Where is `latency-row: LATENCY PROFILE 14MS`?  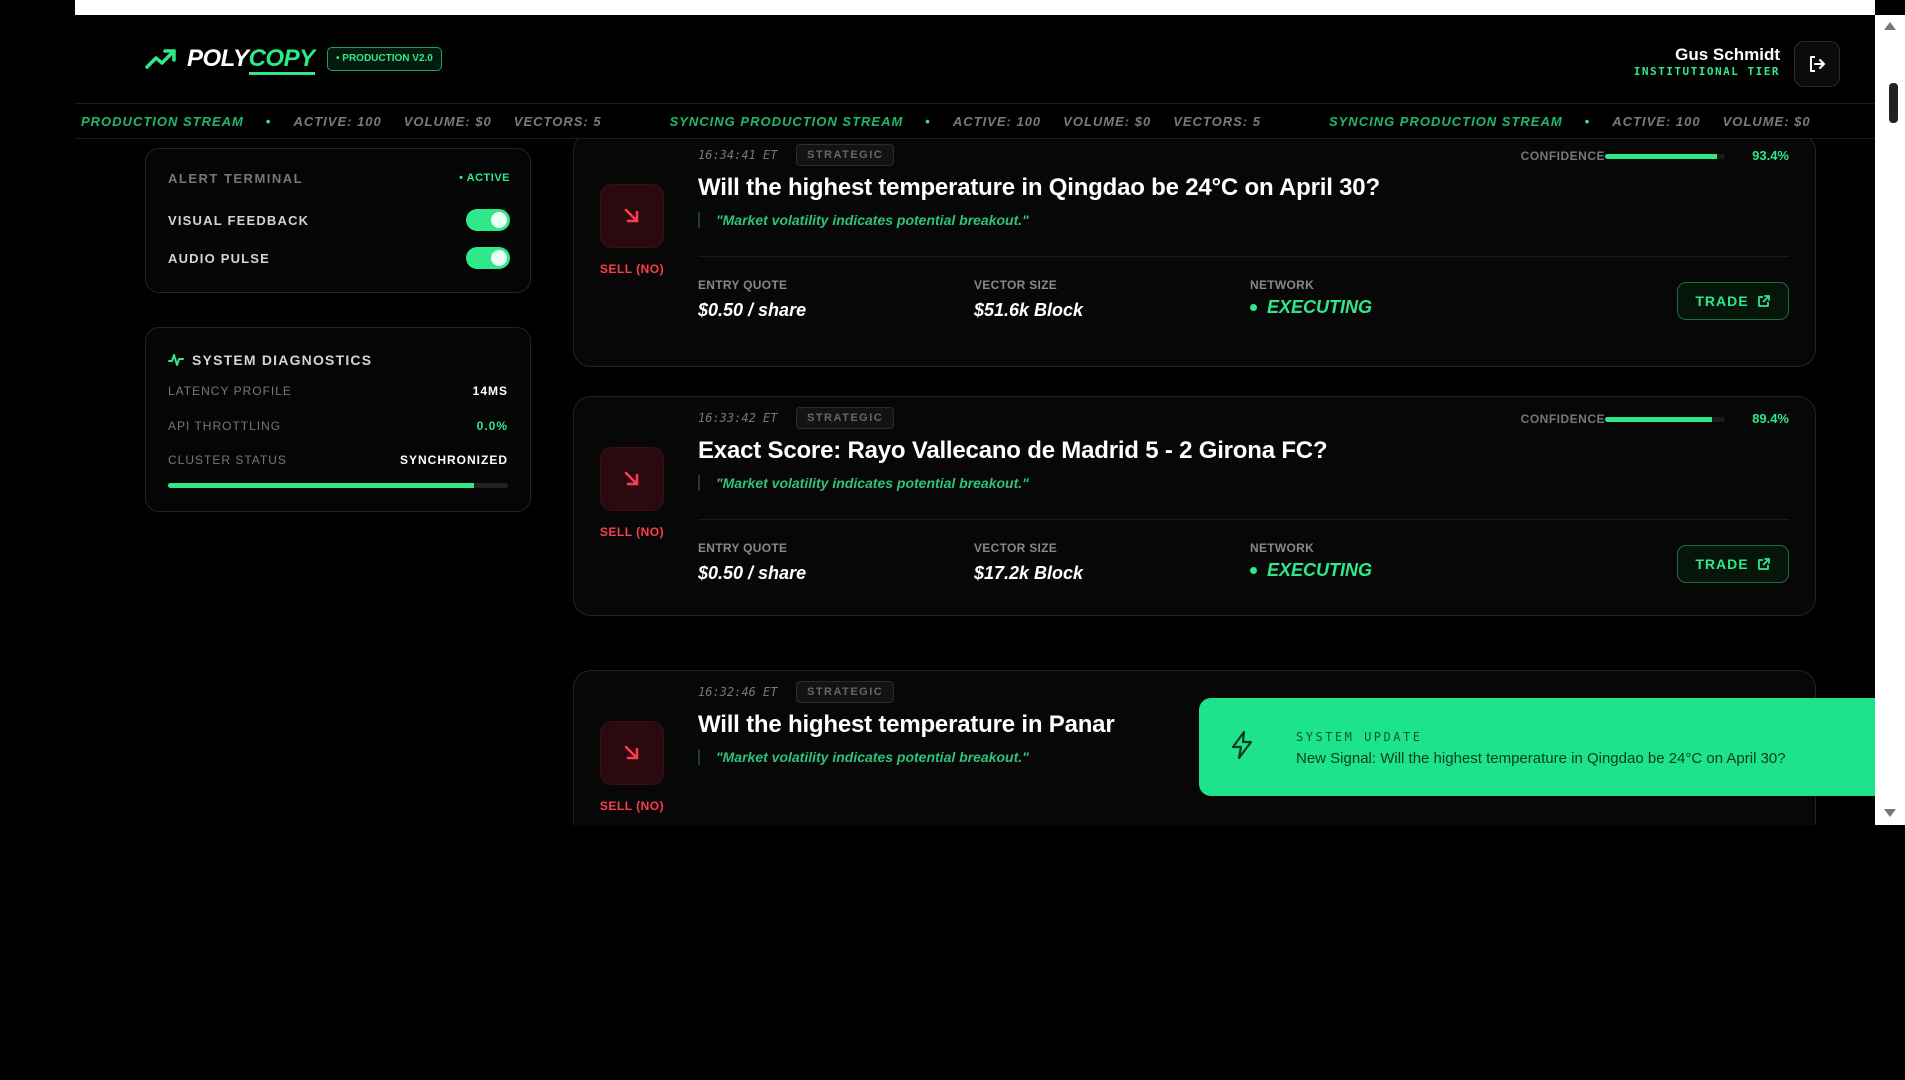 latency-row: LATENCY PROFILE 14MS is located at coordinates (338, 391).